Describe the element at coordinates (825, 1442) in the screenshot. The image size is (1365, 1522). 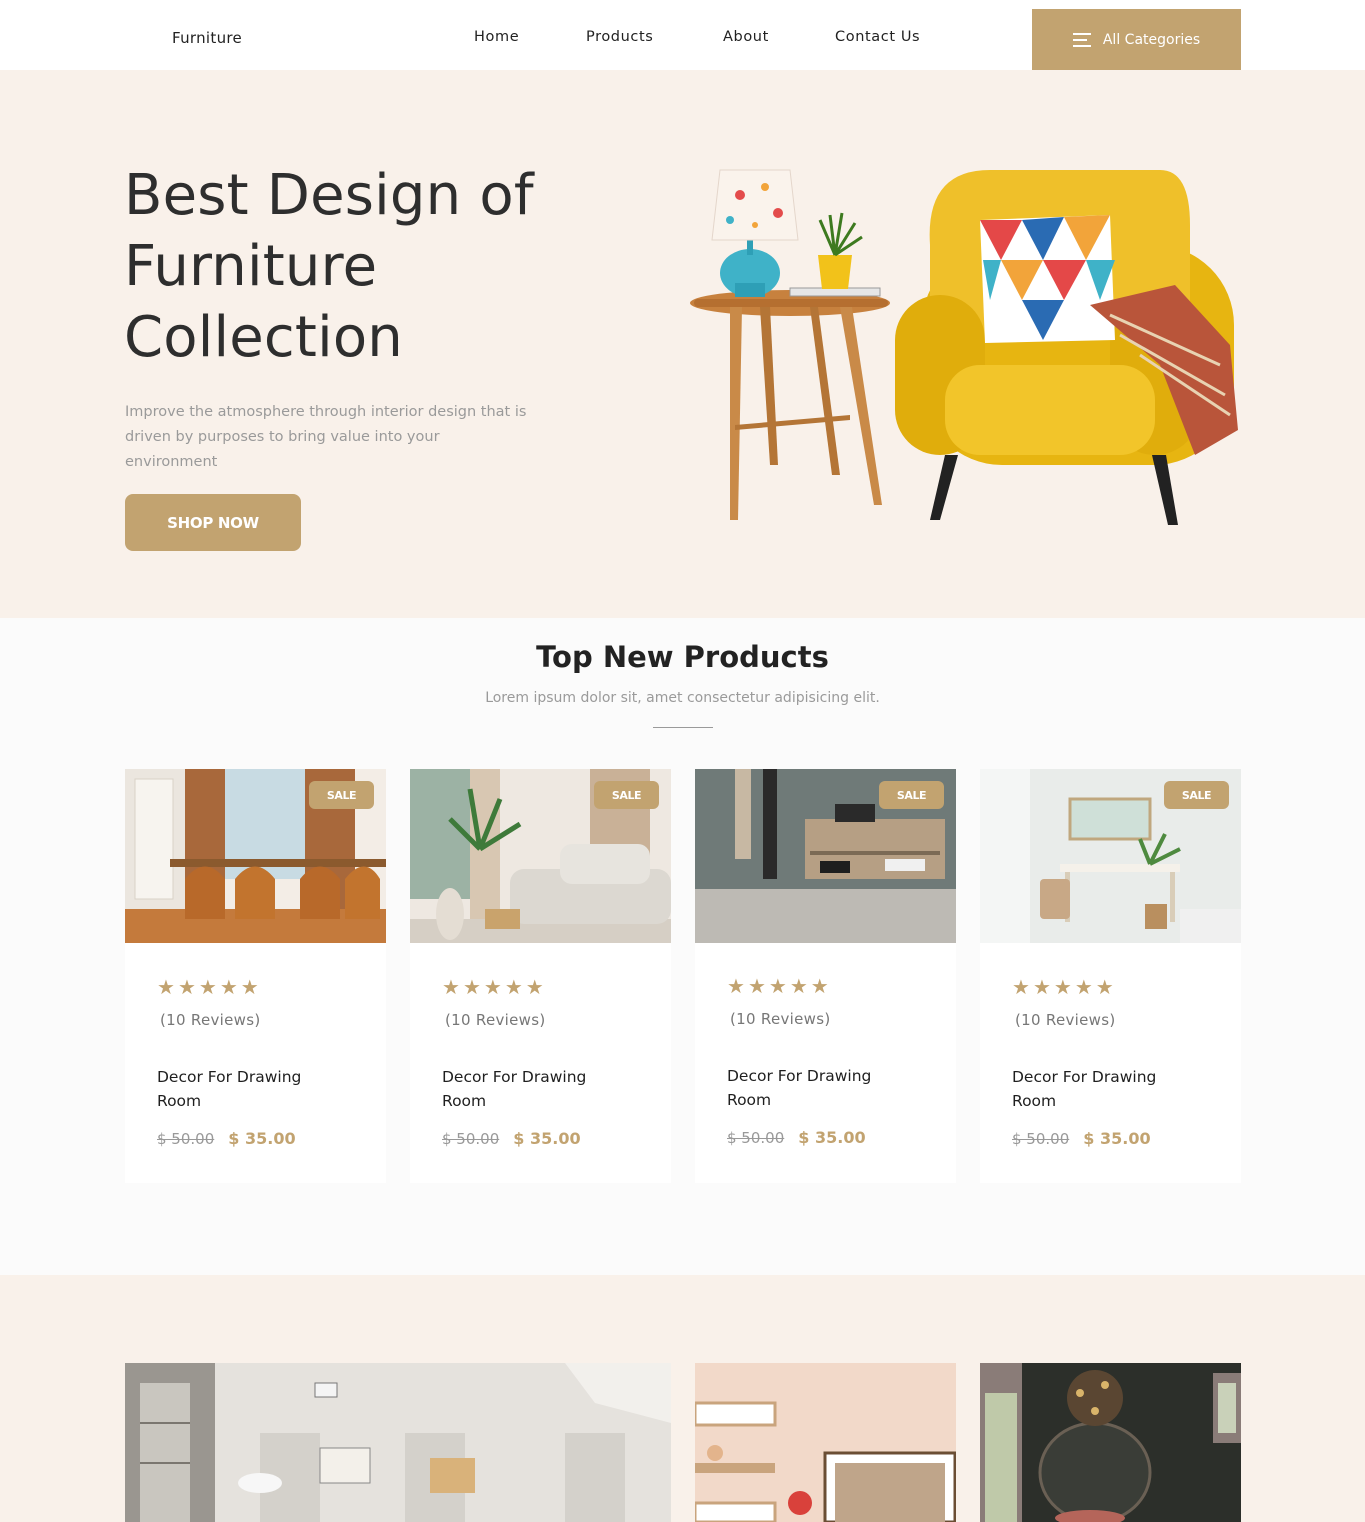
I see `gallery-image-shelf-decor` at that location.